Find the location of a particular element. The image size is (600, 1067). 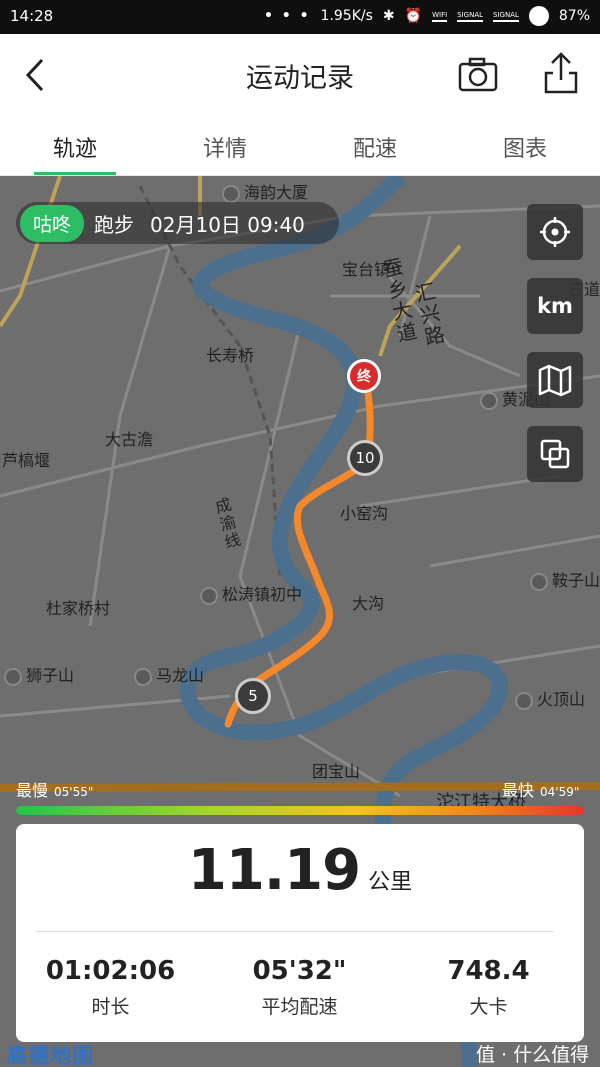

page-title: 运动记录 is located at coordinates (300, 78).